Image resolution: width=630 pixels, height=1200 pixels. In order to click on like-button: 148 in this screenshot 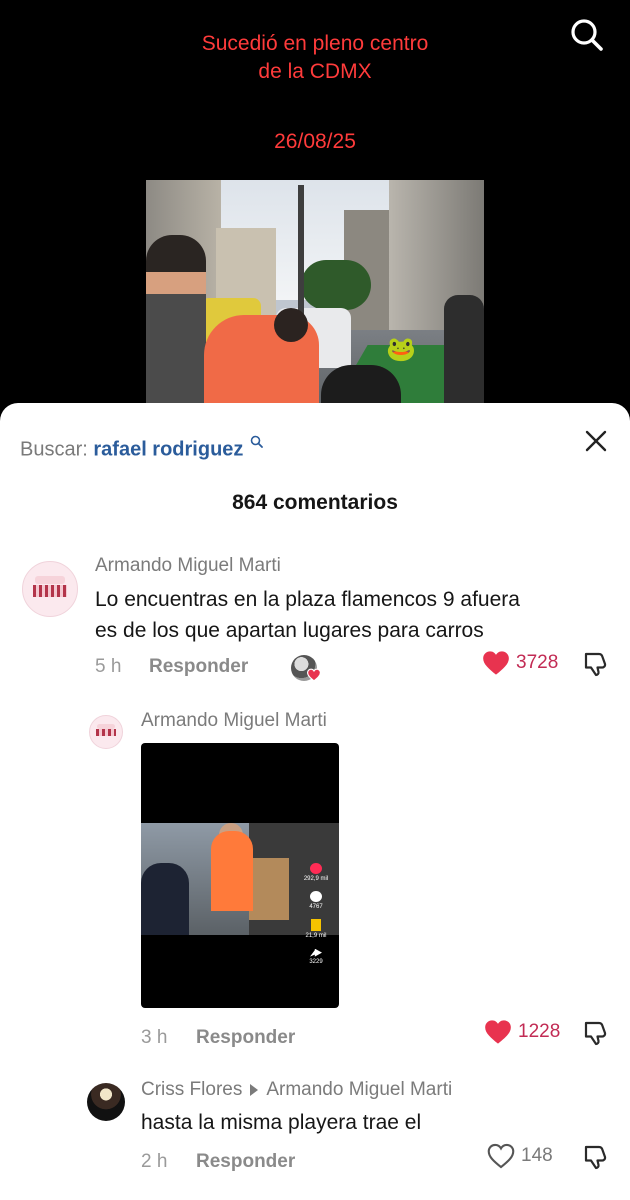, I will do `click(520, 1156)`.